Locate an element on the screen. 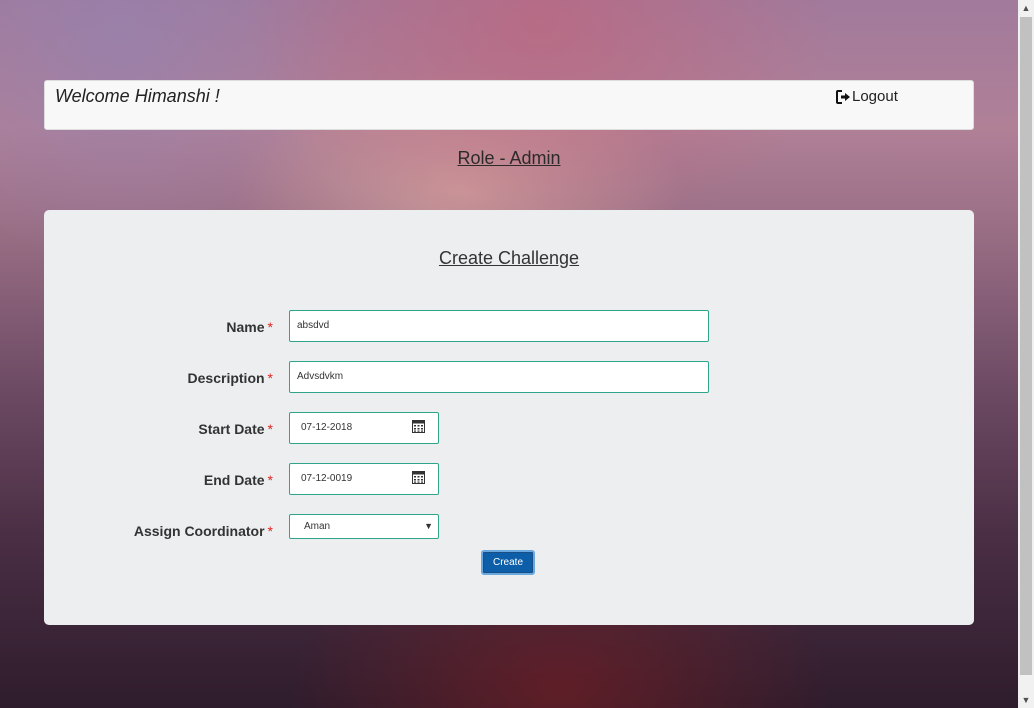  end-date-label: End Date * is located at coordinates (238, 480).